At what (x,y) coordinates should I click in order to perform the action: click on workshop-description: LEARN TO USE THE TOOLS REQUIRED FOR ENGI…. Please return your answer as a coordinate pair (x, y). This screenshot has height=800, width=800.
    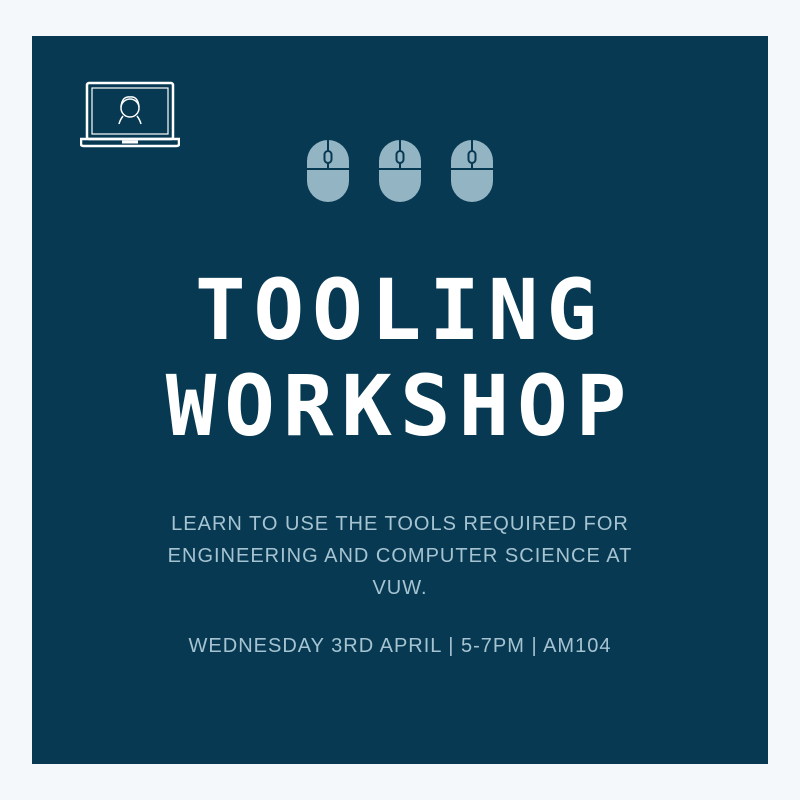
    Looking at the image, I should click on (400, 556).